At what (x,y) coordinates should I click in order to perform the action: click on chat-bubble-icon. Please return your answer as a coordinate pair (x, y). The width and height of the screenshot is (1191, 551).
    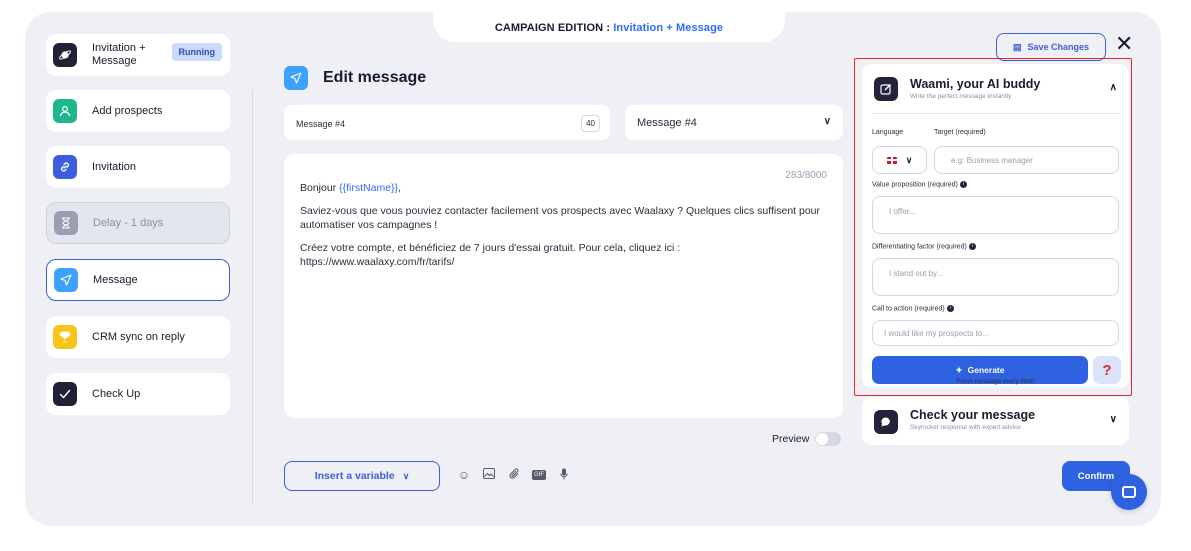
    Looking at the image, I should click on (886, 422).